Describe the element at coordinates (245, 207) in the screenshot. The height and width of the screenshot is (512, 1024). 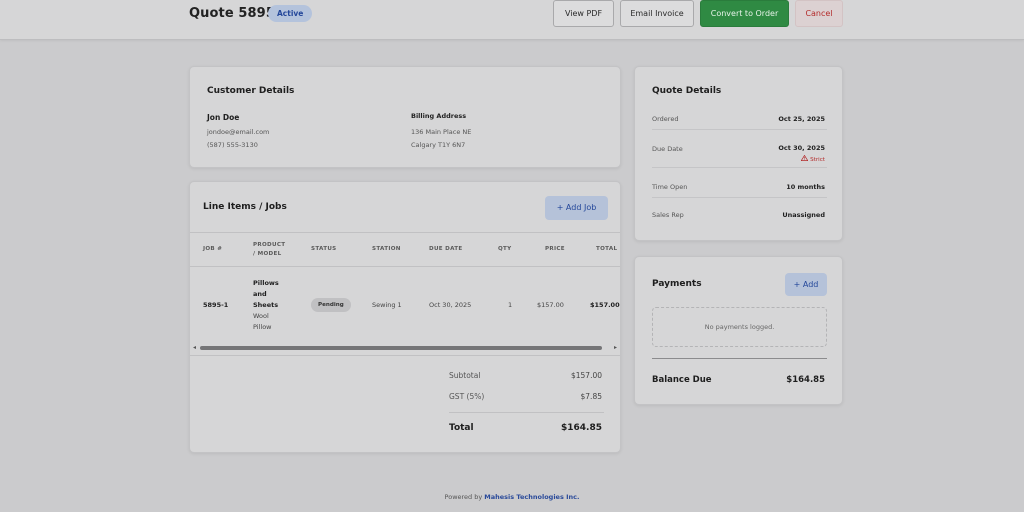
I see `line-items-title: Line Items / Jobs` at that location.